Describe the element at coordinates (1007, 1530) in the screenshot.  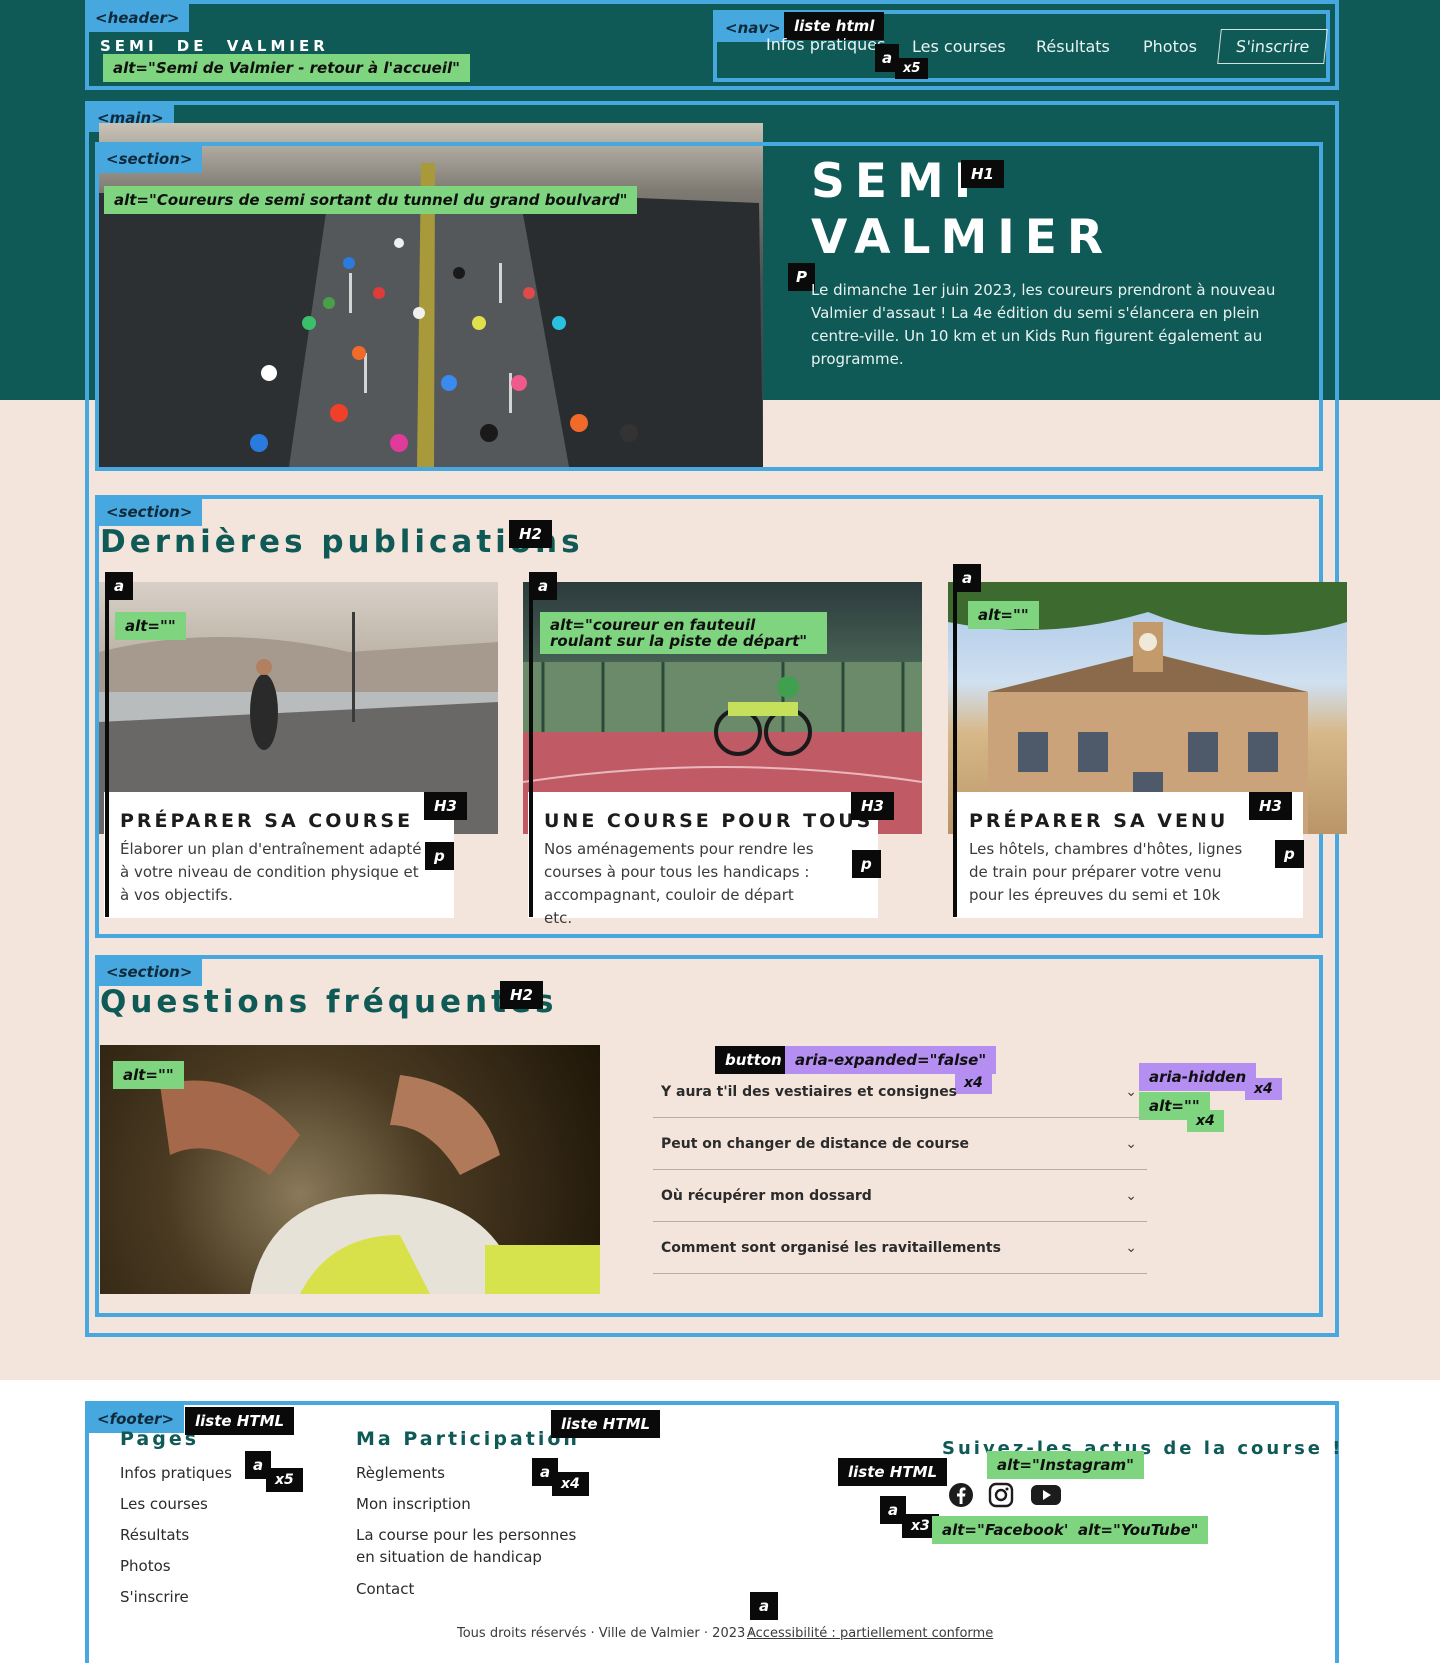
I see `facebook-alt-tag: alt="Facebook"` at that location.